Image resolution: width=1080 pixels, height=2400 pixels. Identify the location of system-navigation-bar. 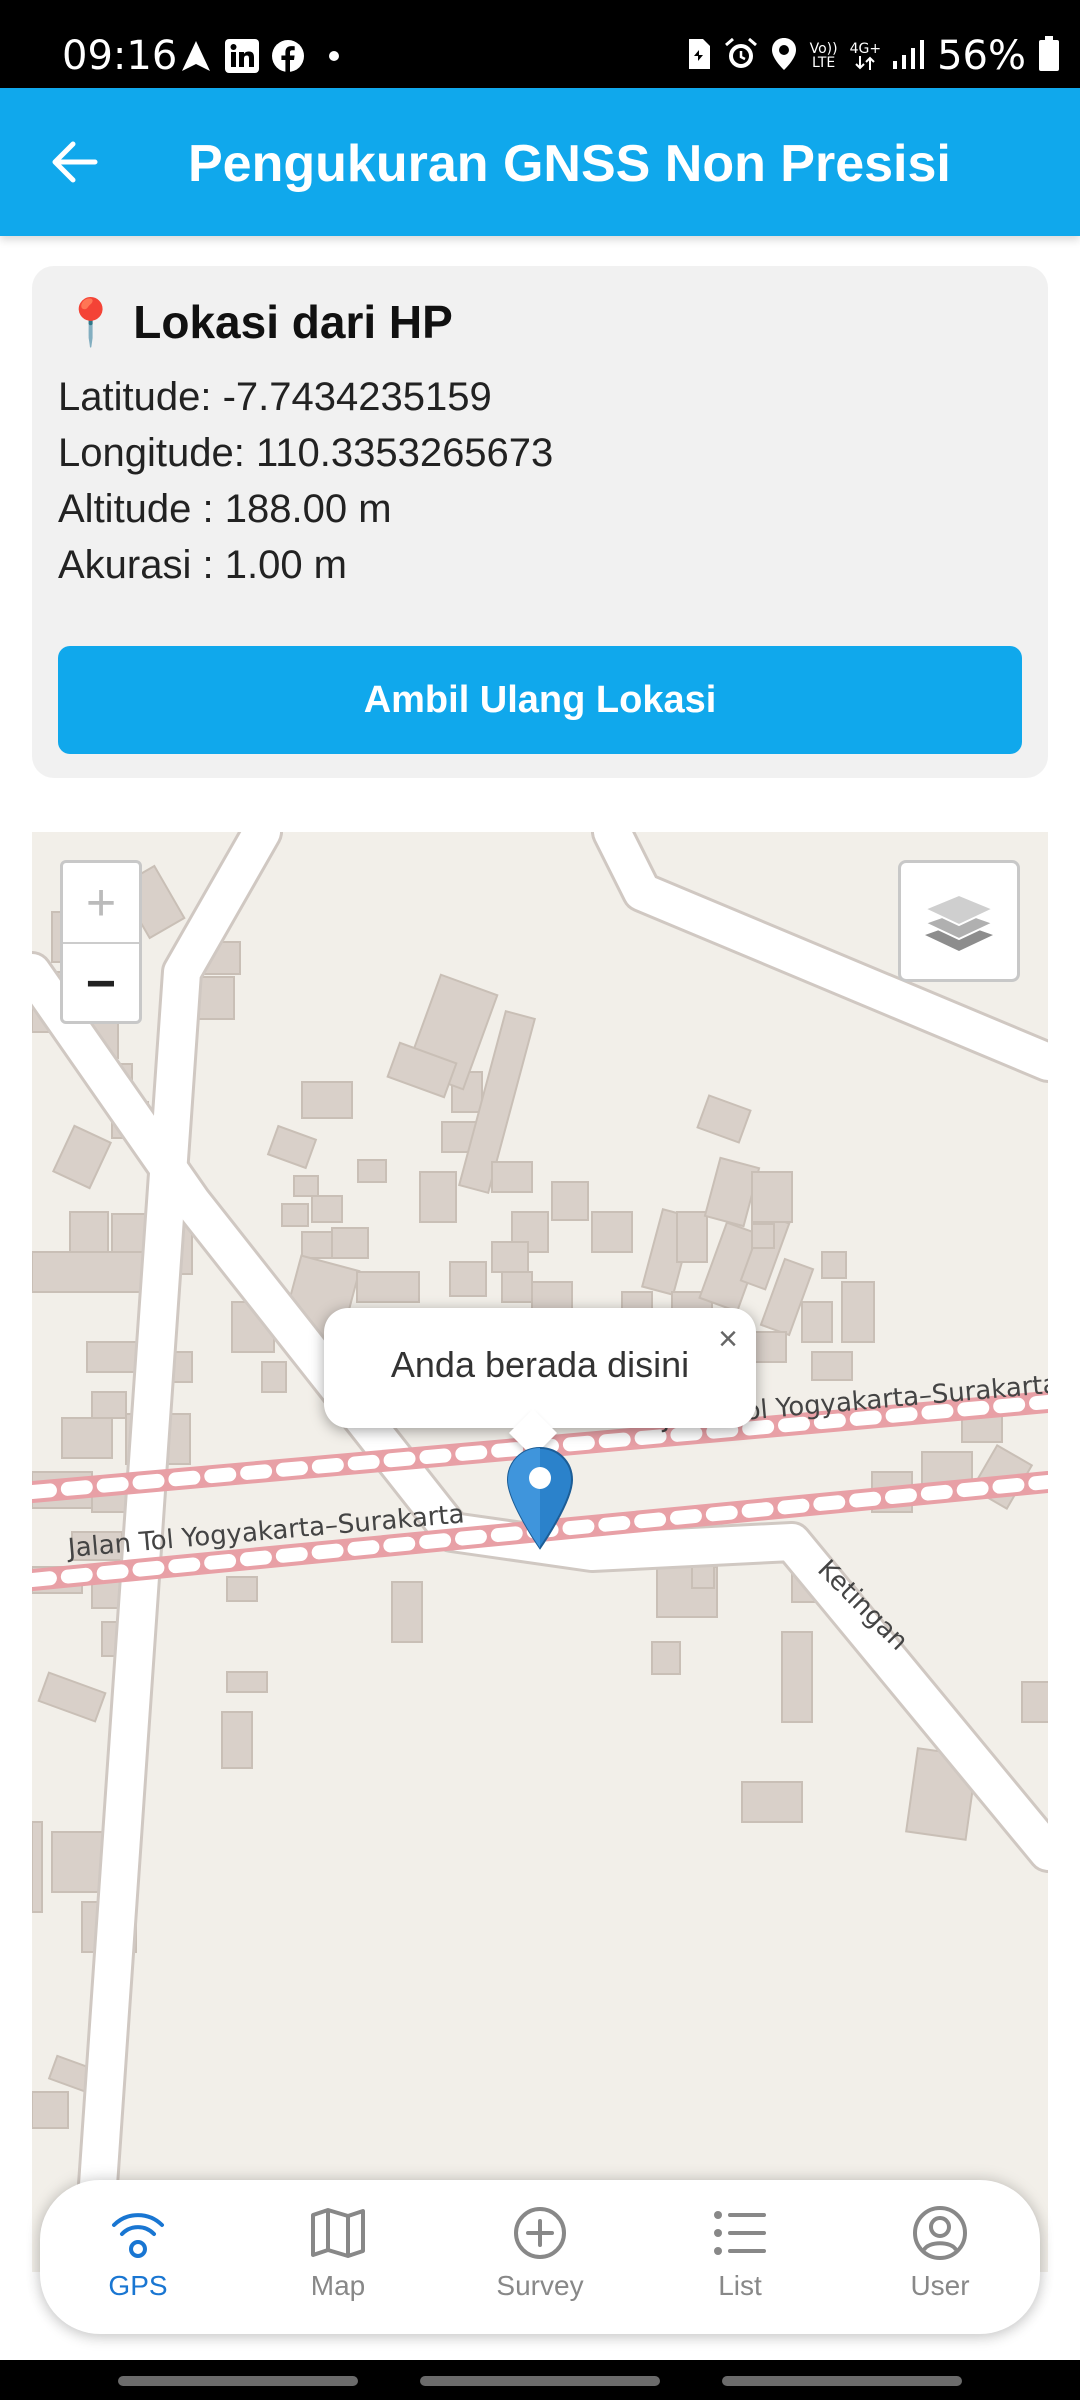
(540, 2380).